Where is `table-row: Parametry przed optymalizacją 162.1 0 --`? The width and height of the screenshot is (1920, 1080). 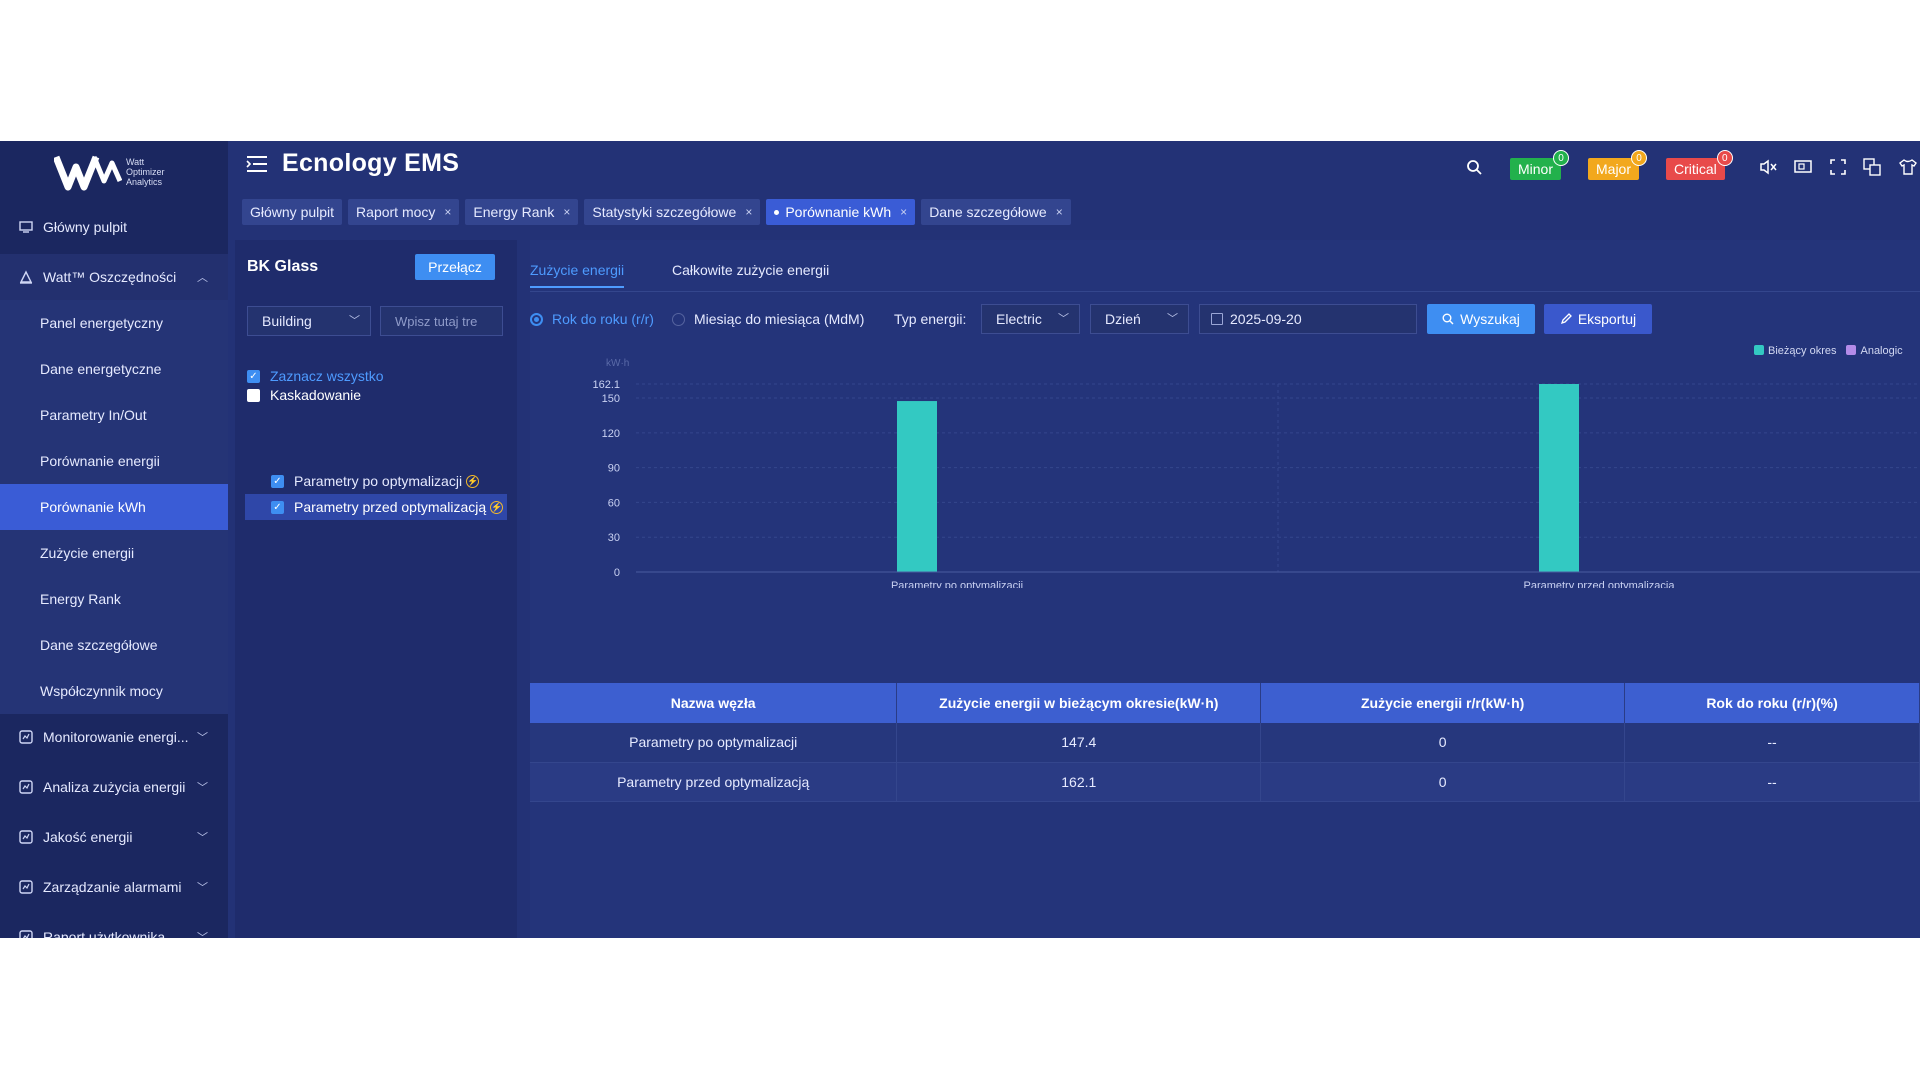 table-row: Parametry przed optymalizacją 162.1 0 -- is located at coordinates (1225, 782).